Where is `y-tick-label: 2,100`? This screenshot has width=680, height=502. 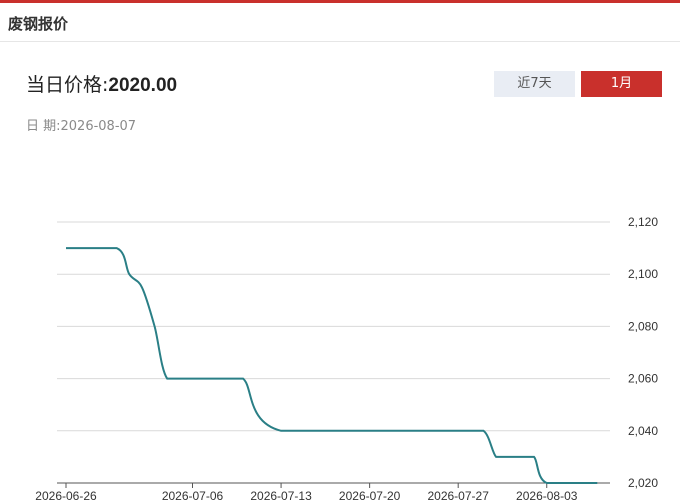
y-tick-label: 2,100 is located at coordinates (643, 274).